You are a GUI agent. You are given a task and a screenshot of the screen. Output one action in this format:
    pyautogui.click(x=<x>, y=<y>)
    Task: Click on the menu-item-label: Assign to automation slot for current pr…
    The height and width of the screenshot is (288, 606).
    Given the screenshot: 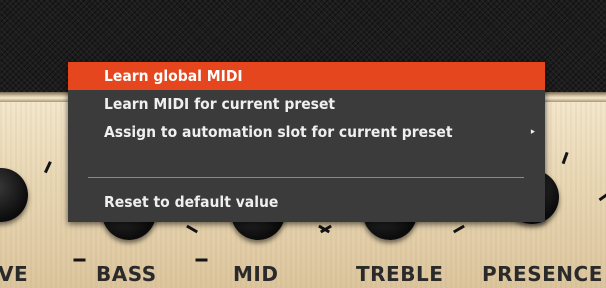 What is the action you would take?
    pyautogui.click(x=278, y=132)
    